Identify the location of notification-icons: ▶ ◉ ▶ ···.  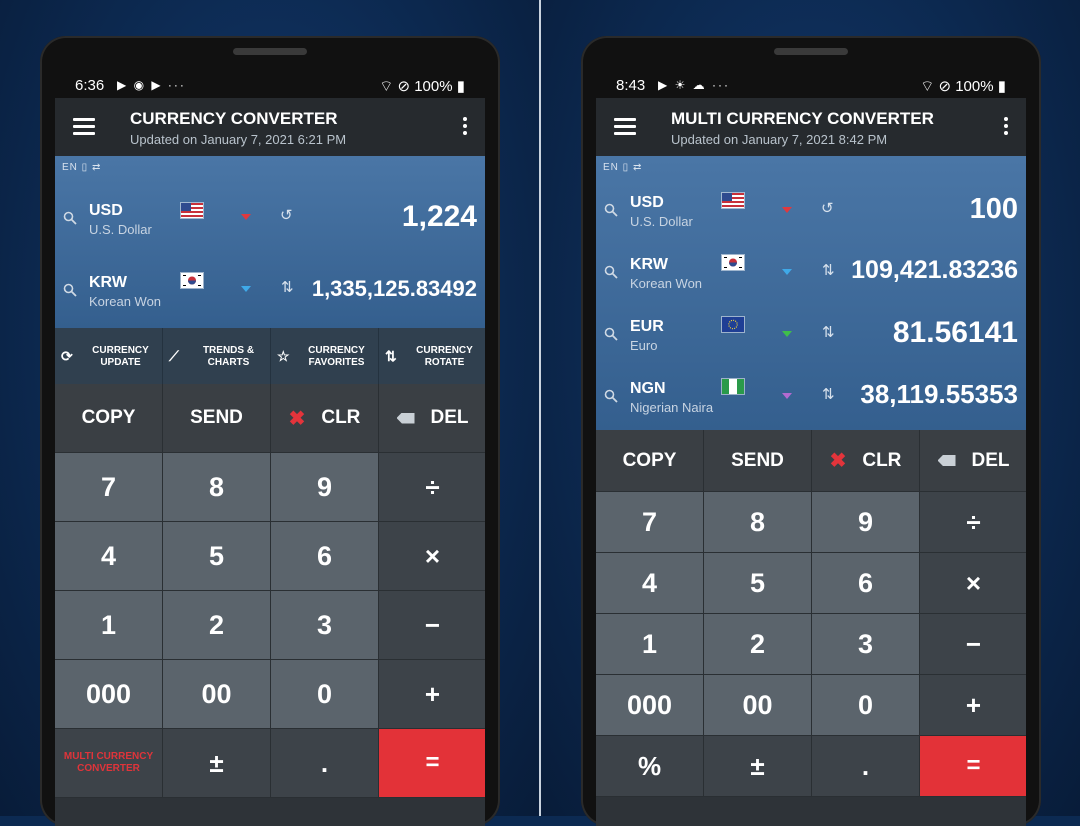
(151, 85).